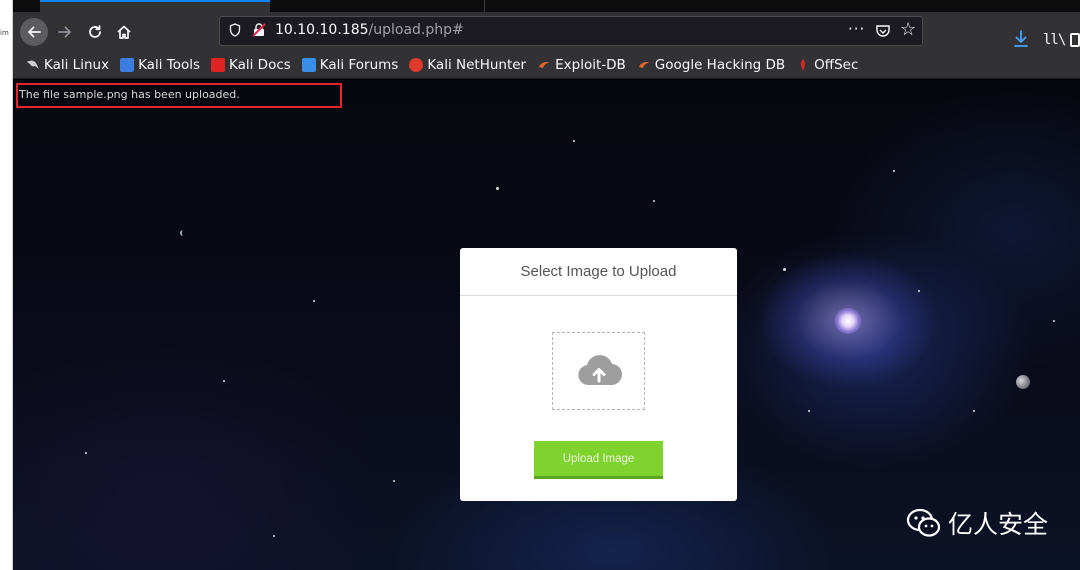  Describe the element at coordinates (235, 30) in the screenshot. I see `tracking-protection-shield-icon` at that location.